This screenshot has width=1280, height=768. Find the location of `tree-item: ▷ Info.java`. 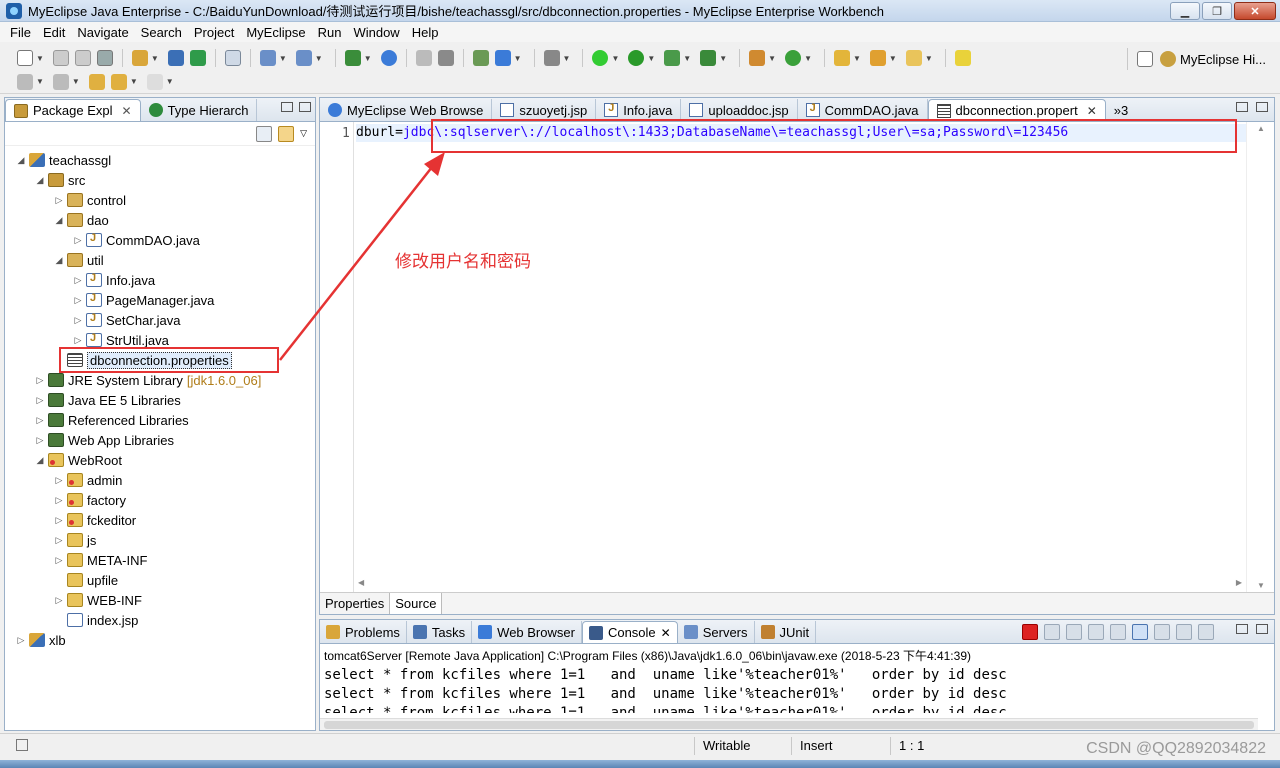

tree-item: ▷ Info.java is located at coordinates (160, 280).